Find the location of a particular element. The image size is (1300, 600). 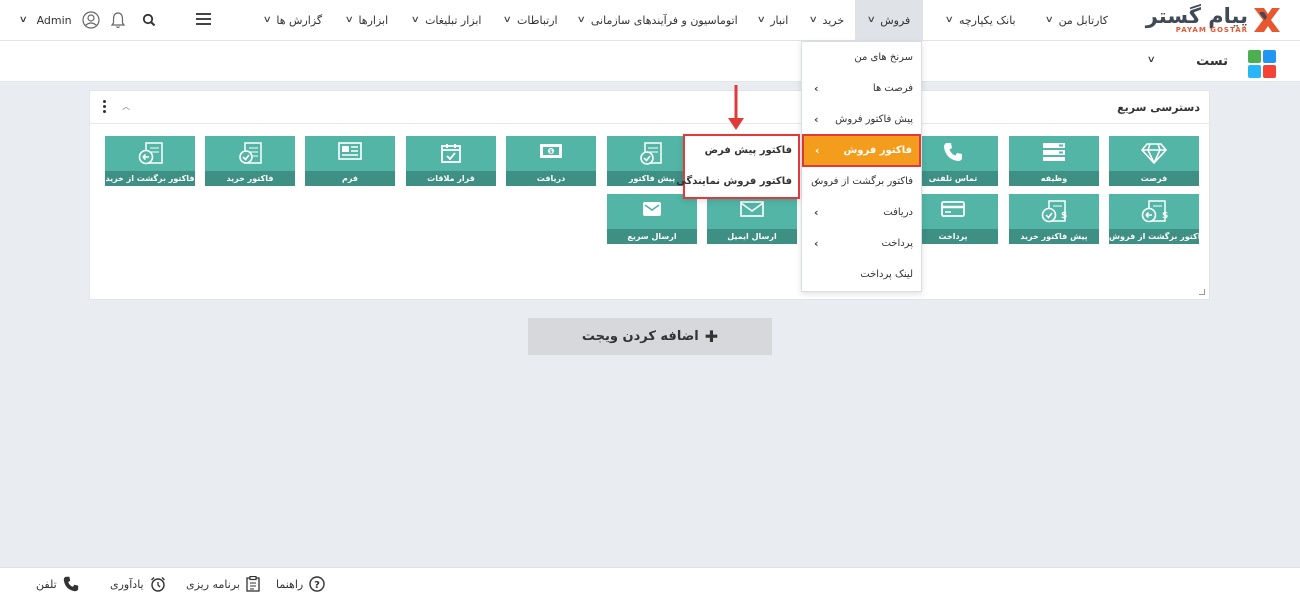

brand-logo: پیام گستر PAYAM GOSTAR is located at coordinates (1208, 20).